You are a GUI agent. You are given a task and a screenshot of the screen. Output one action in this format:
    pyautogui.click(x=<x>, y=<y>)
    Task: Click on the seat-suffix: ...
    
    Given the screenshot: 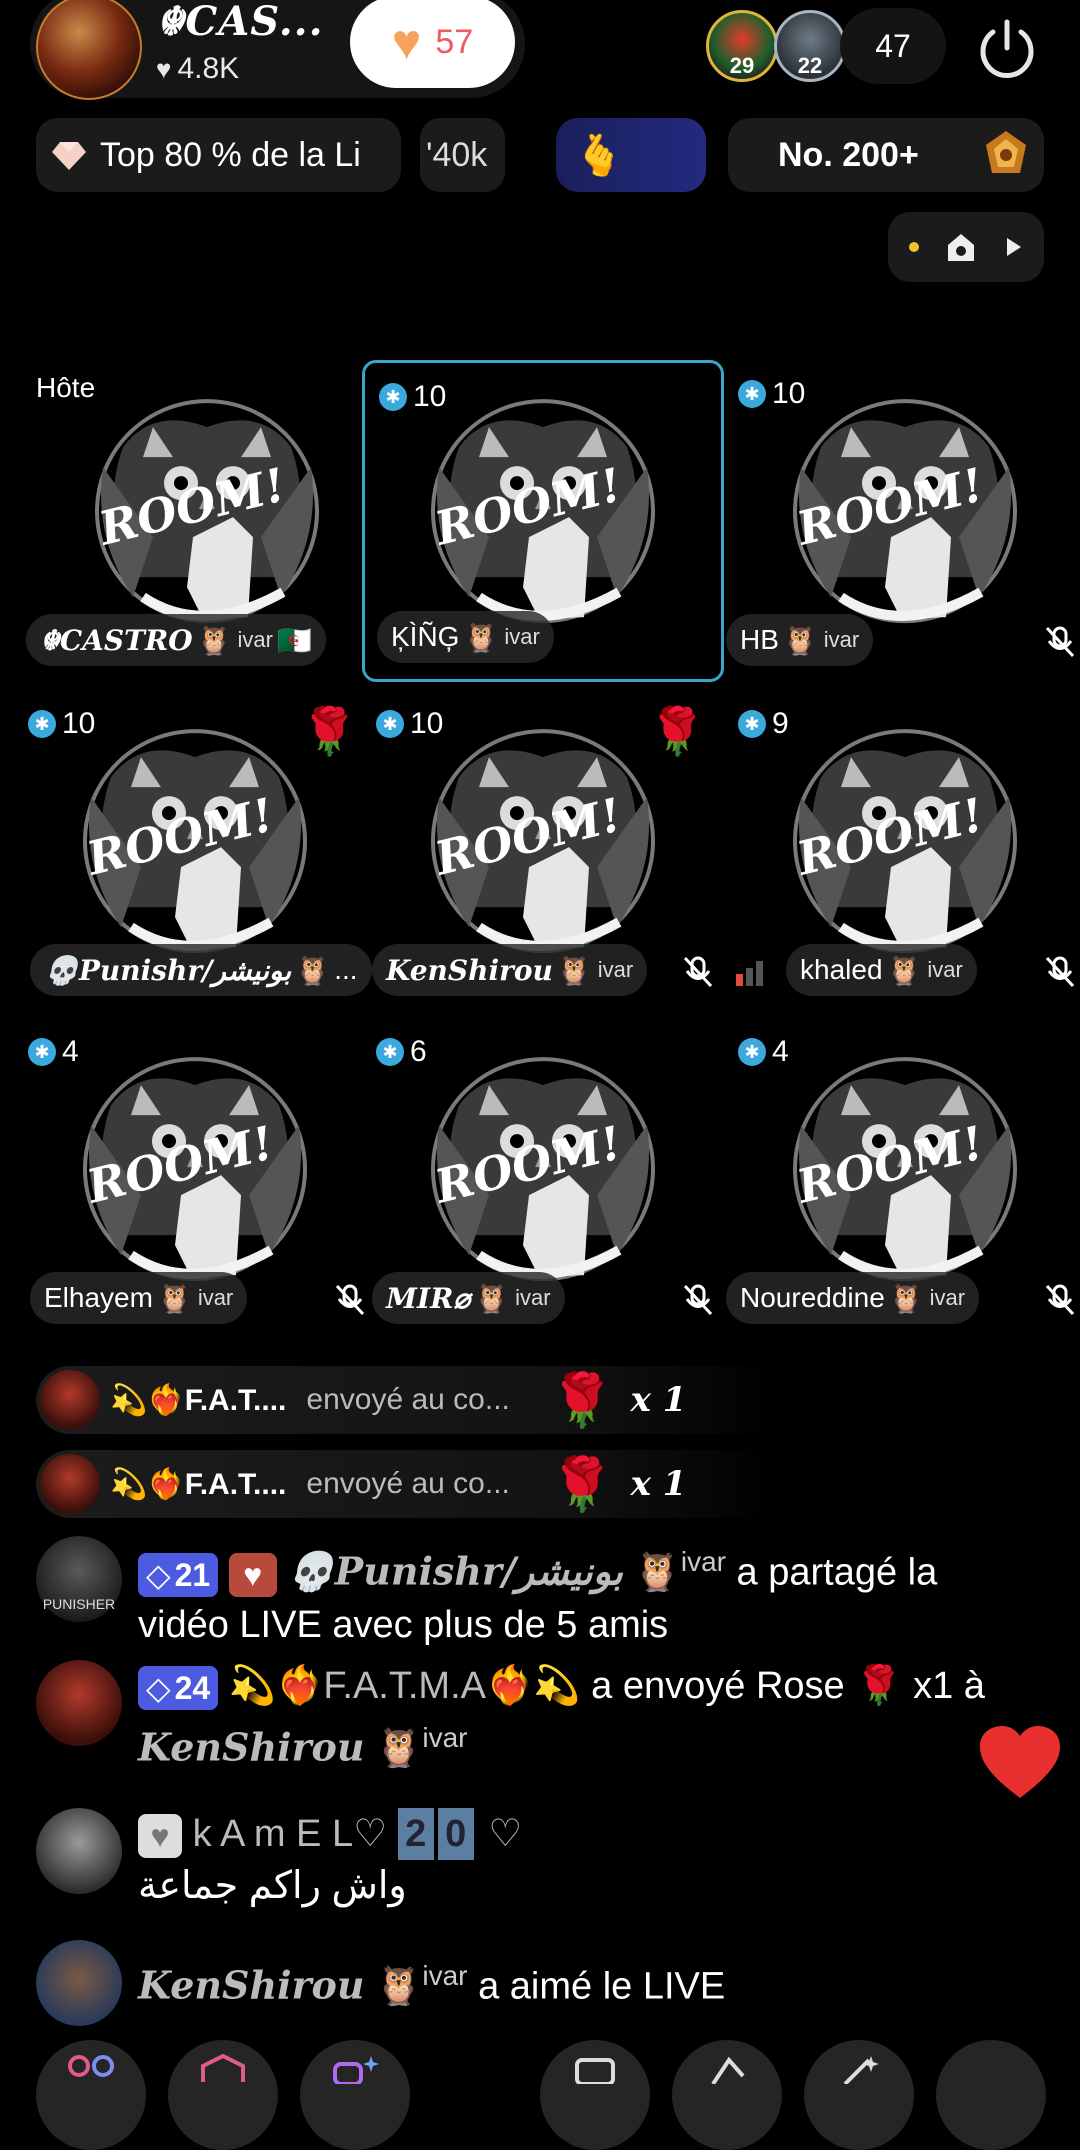 What is the action you would take?
    pyautogui.click(x=346, y=969)
    